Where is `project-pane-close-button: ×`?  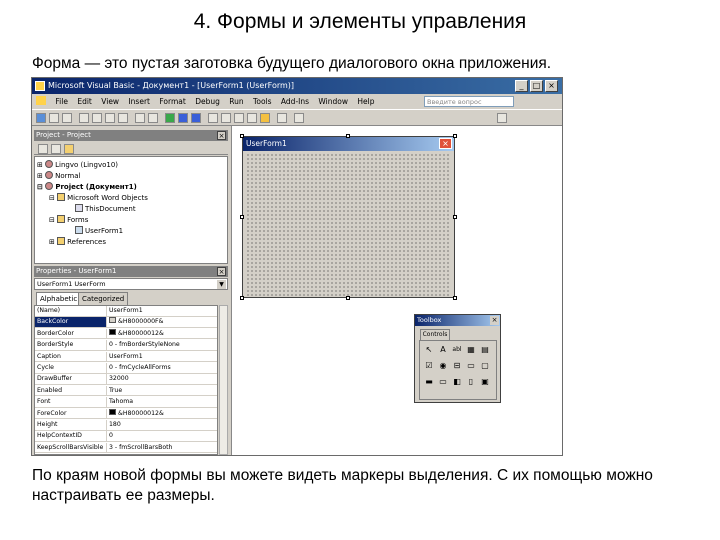 project-pane-close-button: × is located at coordinates (221, 135).